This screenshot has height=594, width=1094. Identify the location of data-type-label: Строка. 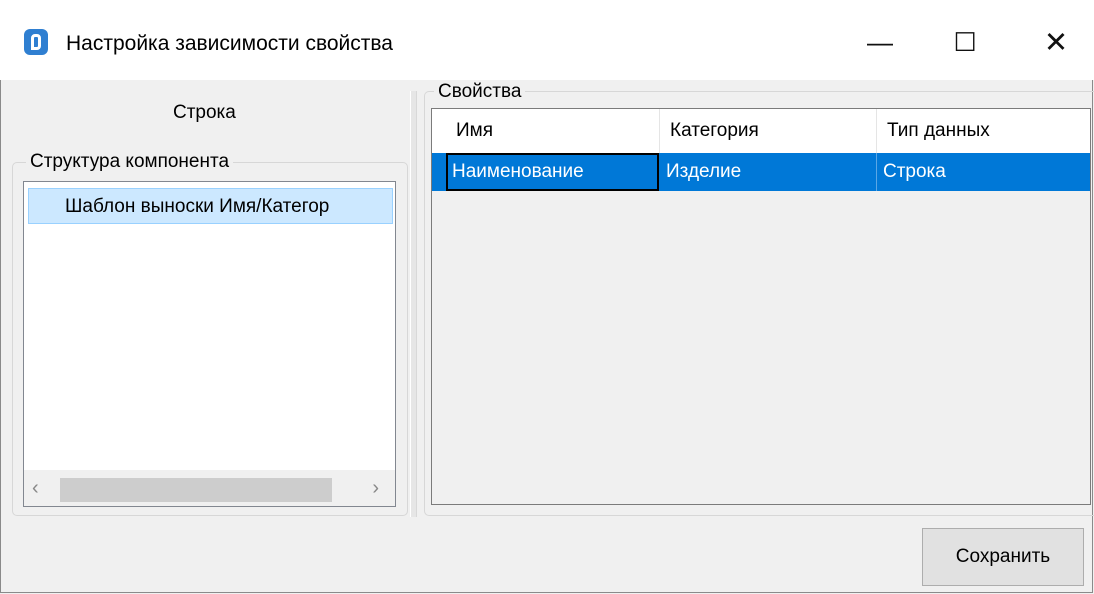
(204, 112).